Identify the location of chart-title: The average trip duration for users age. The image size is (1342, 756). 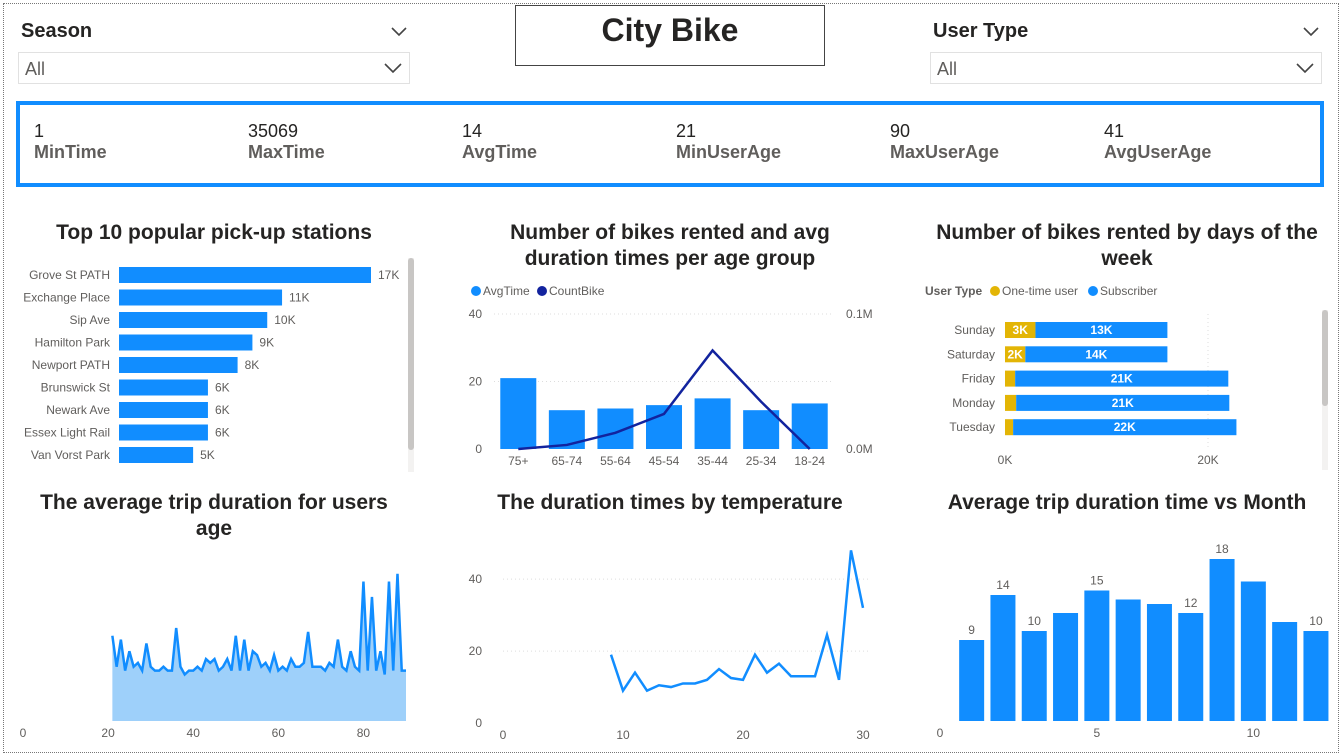
(214, 516).